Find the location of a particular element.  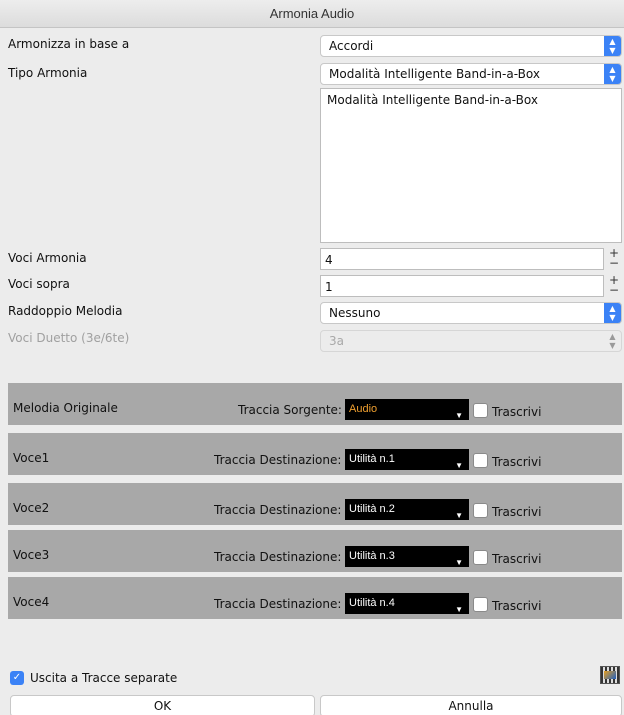

source-track-select: Audio ▼ is located at coordinates (407, 409).